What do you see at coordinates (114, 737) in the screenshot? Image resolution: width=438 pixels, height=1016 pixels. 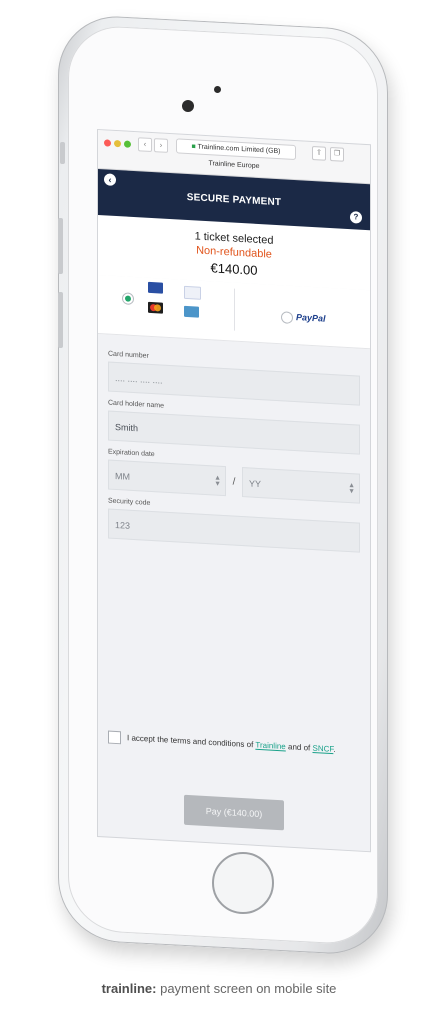 I see `terms-checkbox` at bounding box center [114, 737].